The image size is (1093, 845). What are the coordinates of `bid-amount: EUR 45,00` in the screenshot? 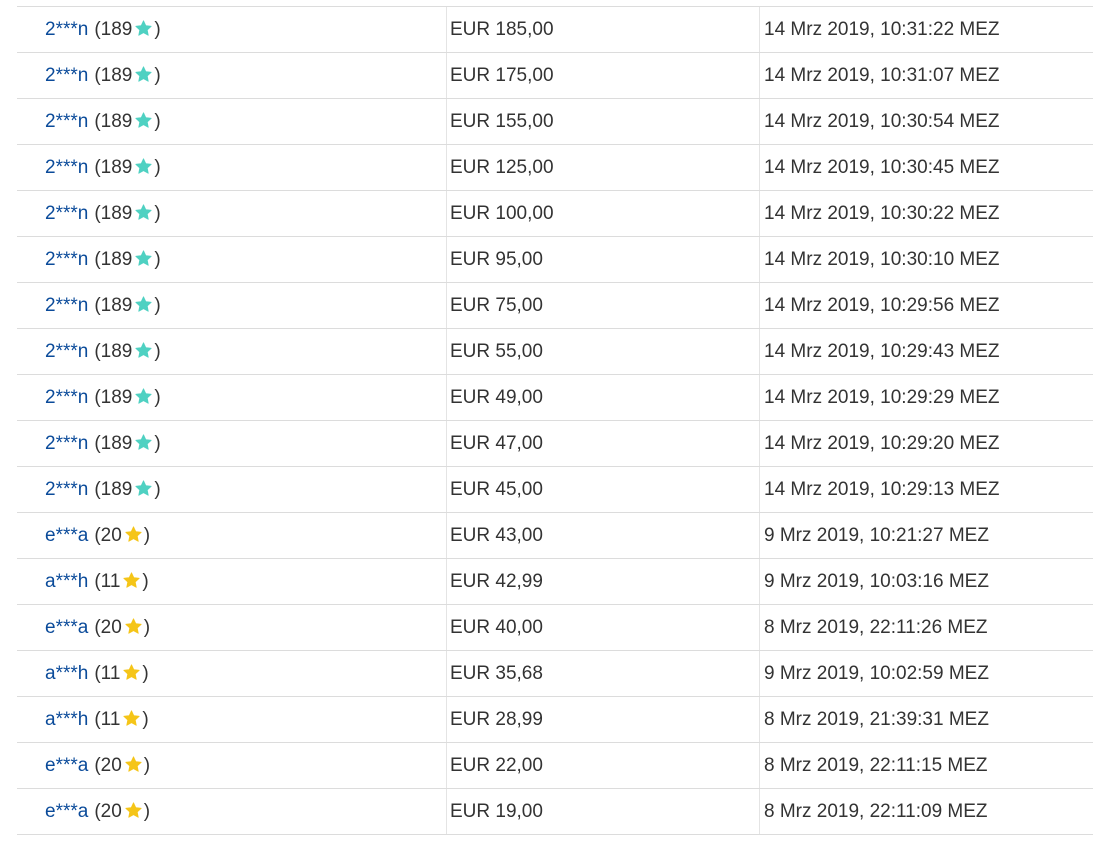 It's located at (496, 489).